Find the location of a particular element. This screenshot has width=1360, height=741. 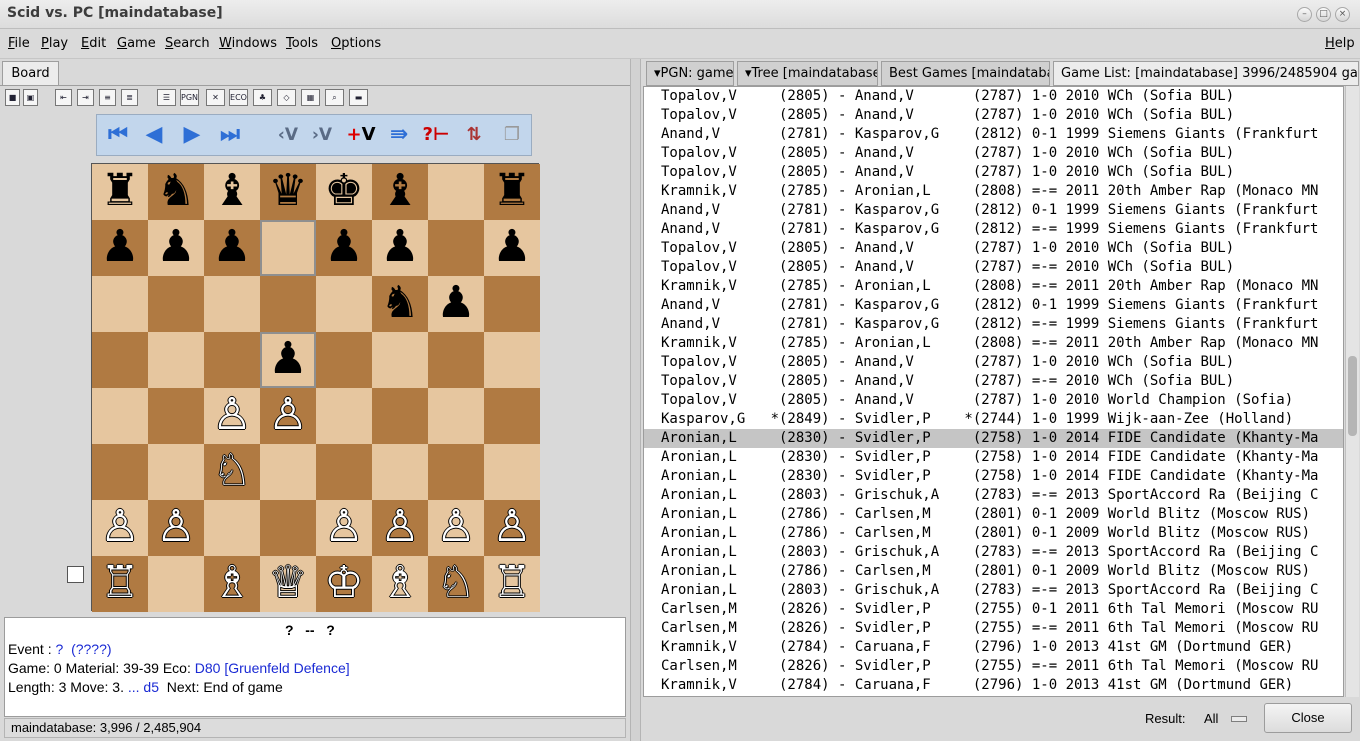

square-a4 is located at coordinates (120, 416).